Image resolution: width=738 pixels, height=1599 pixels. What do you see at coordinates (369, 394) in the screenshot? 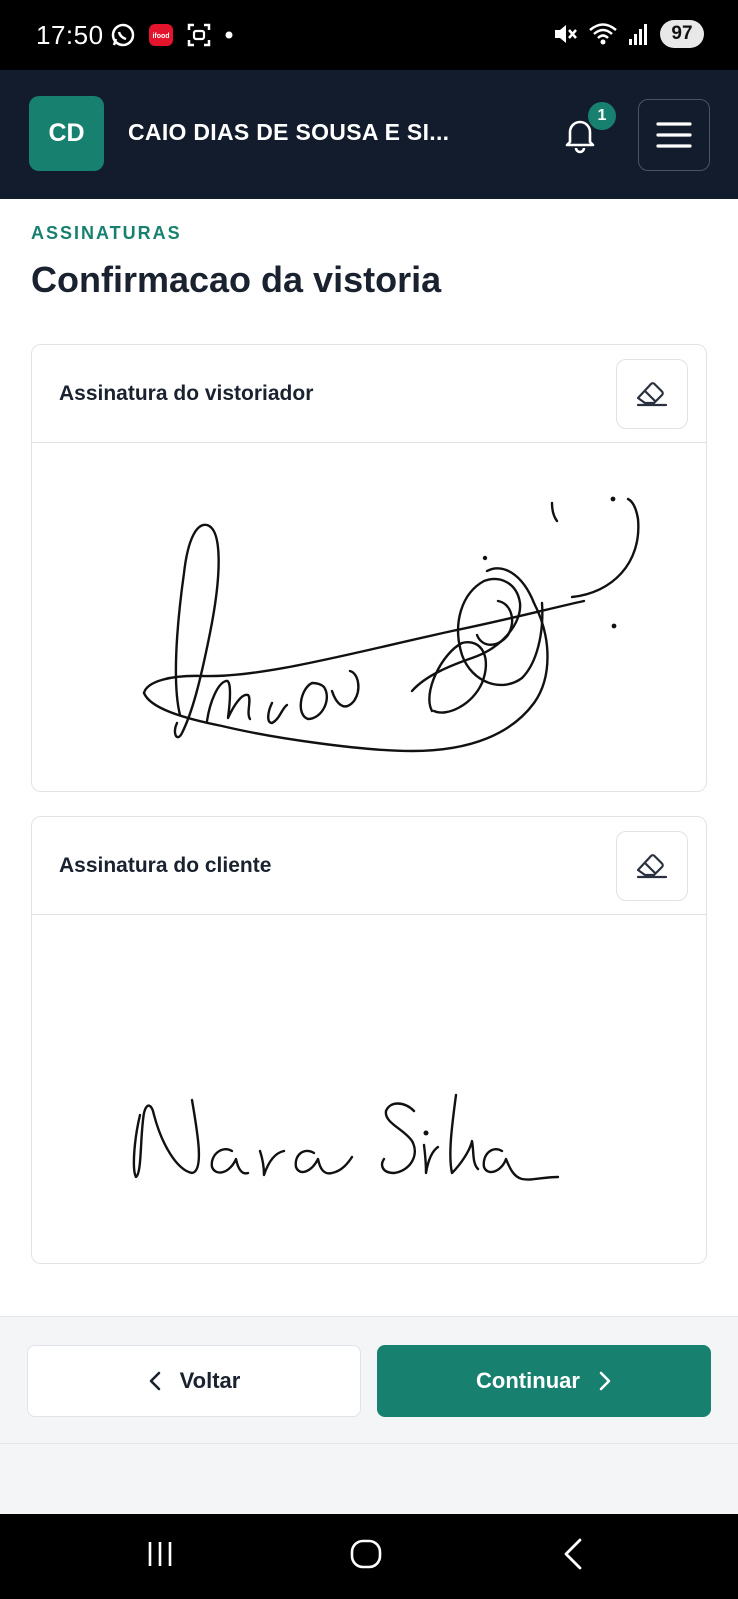
I see `card-header: Assinatura do vistoriador` at bounding box center [369, 394].